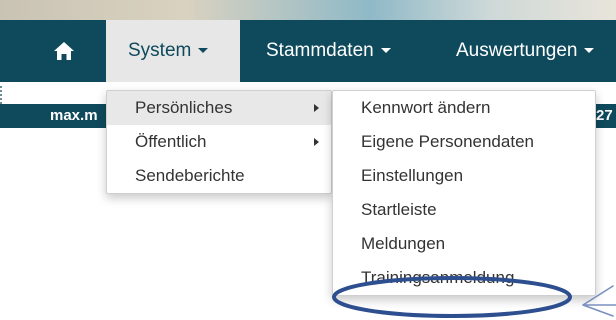 The width and height of the screenshot is (616, 320). What do you see at coordinates (190, 175) in the screenshot?
I see `menu-item-label: Sendeberichte` at bounding box center [190, 175].